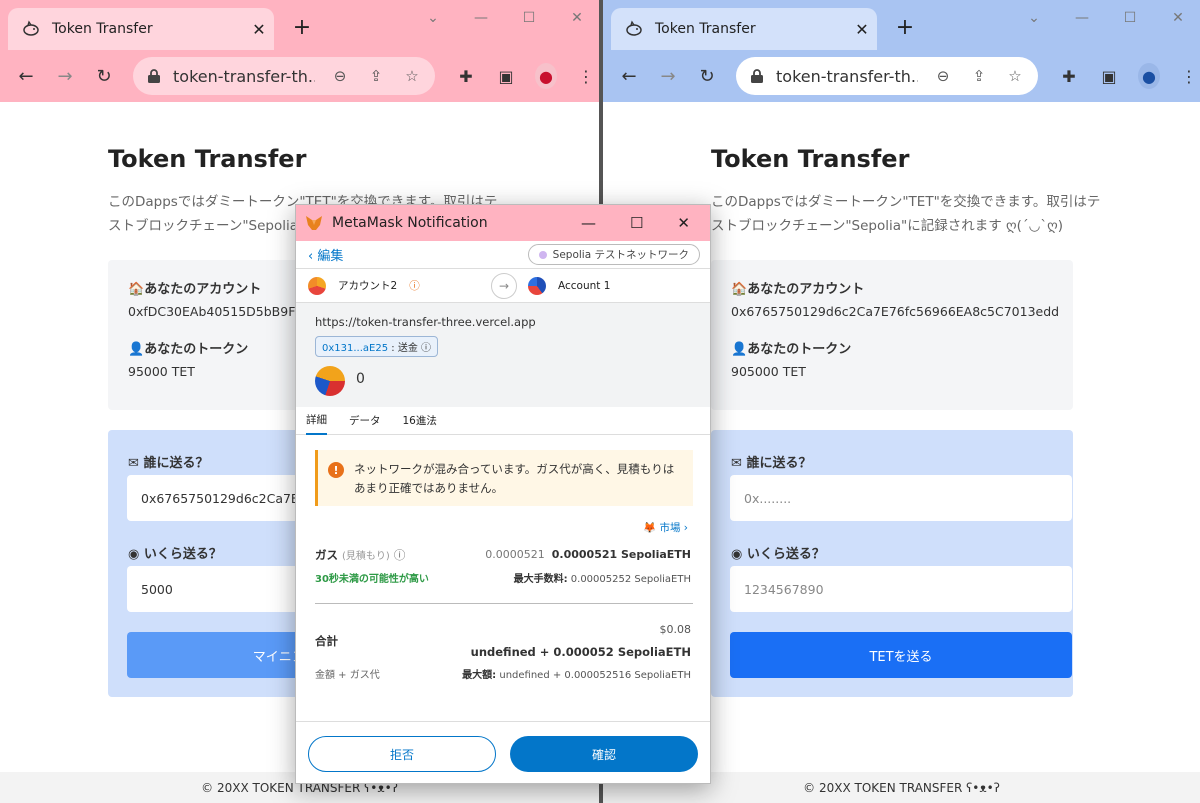 This screenshot has height=803, width=1200. What do you see at coordinates (1106, 18) in the screenshot?
I see `window-controls: ⌄ — ☐ ✕` at bounding box center [1106, 18].